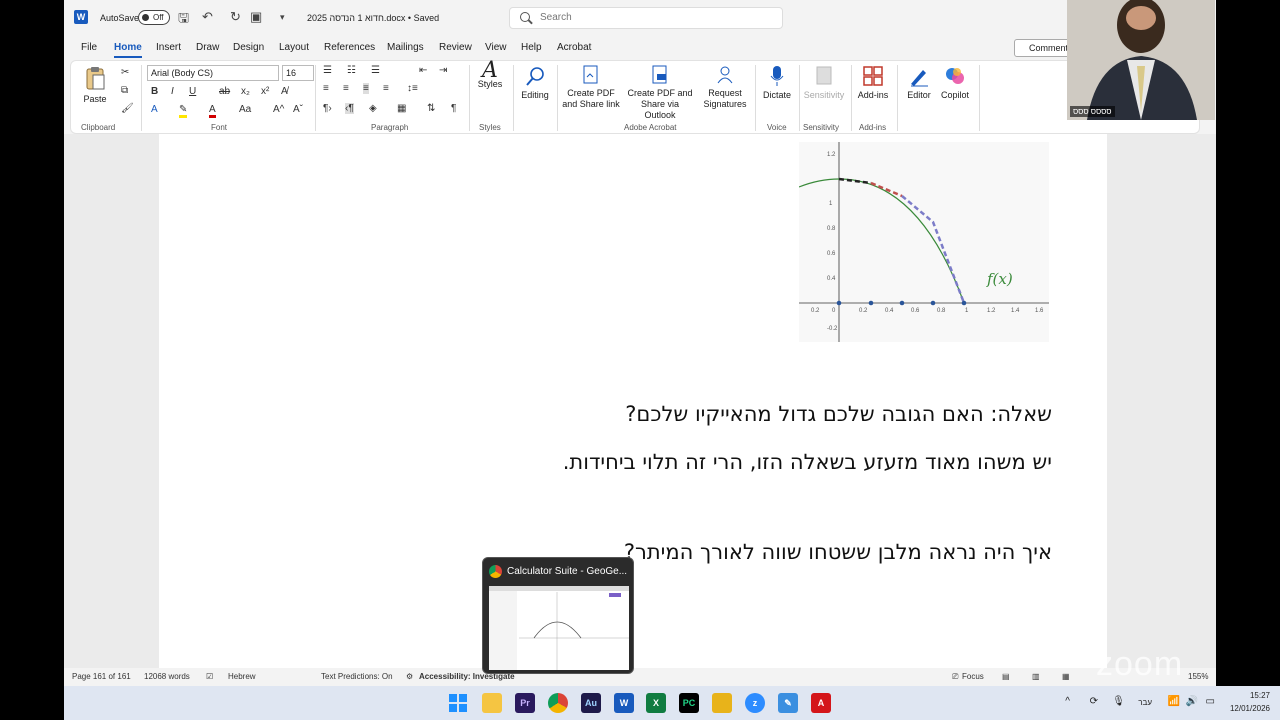 The height and width of the screenshot is (720, 1280). Describe the element at coordinates (192, 91) in the screenshot. I see `underline-icon: U` at that location.